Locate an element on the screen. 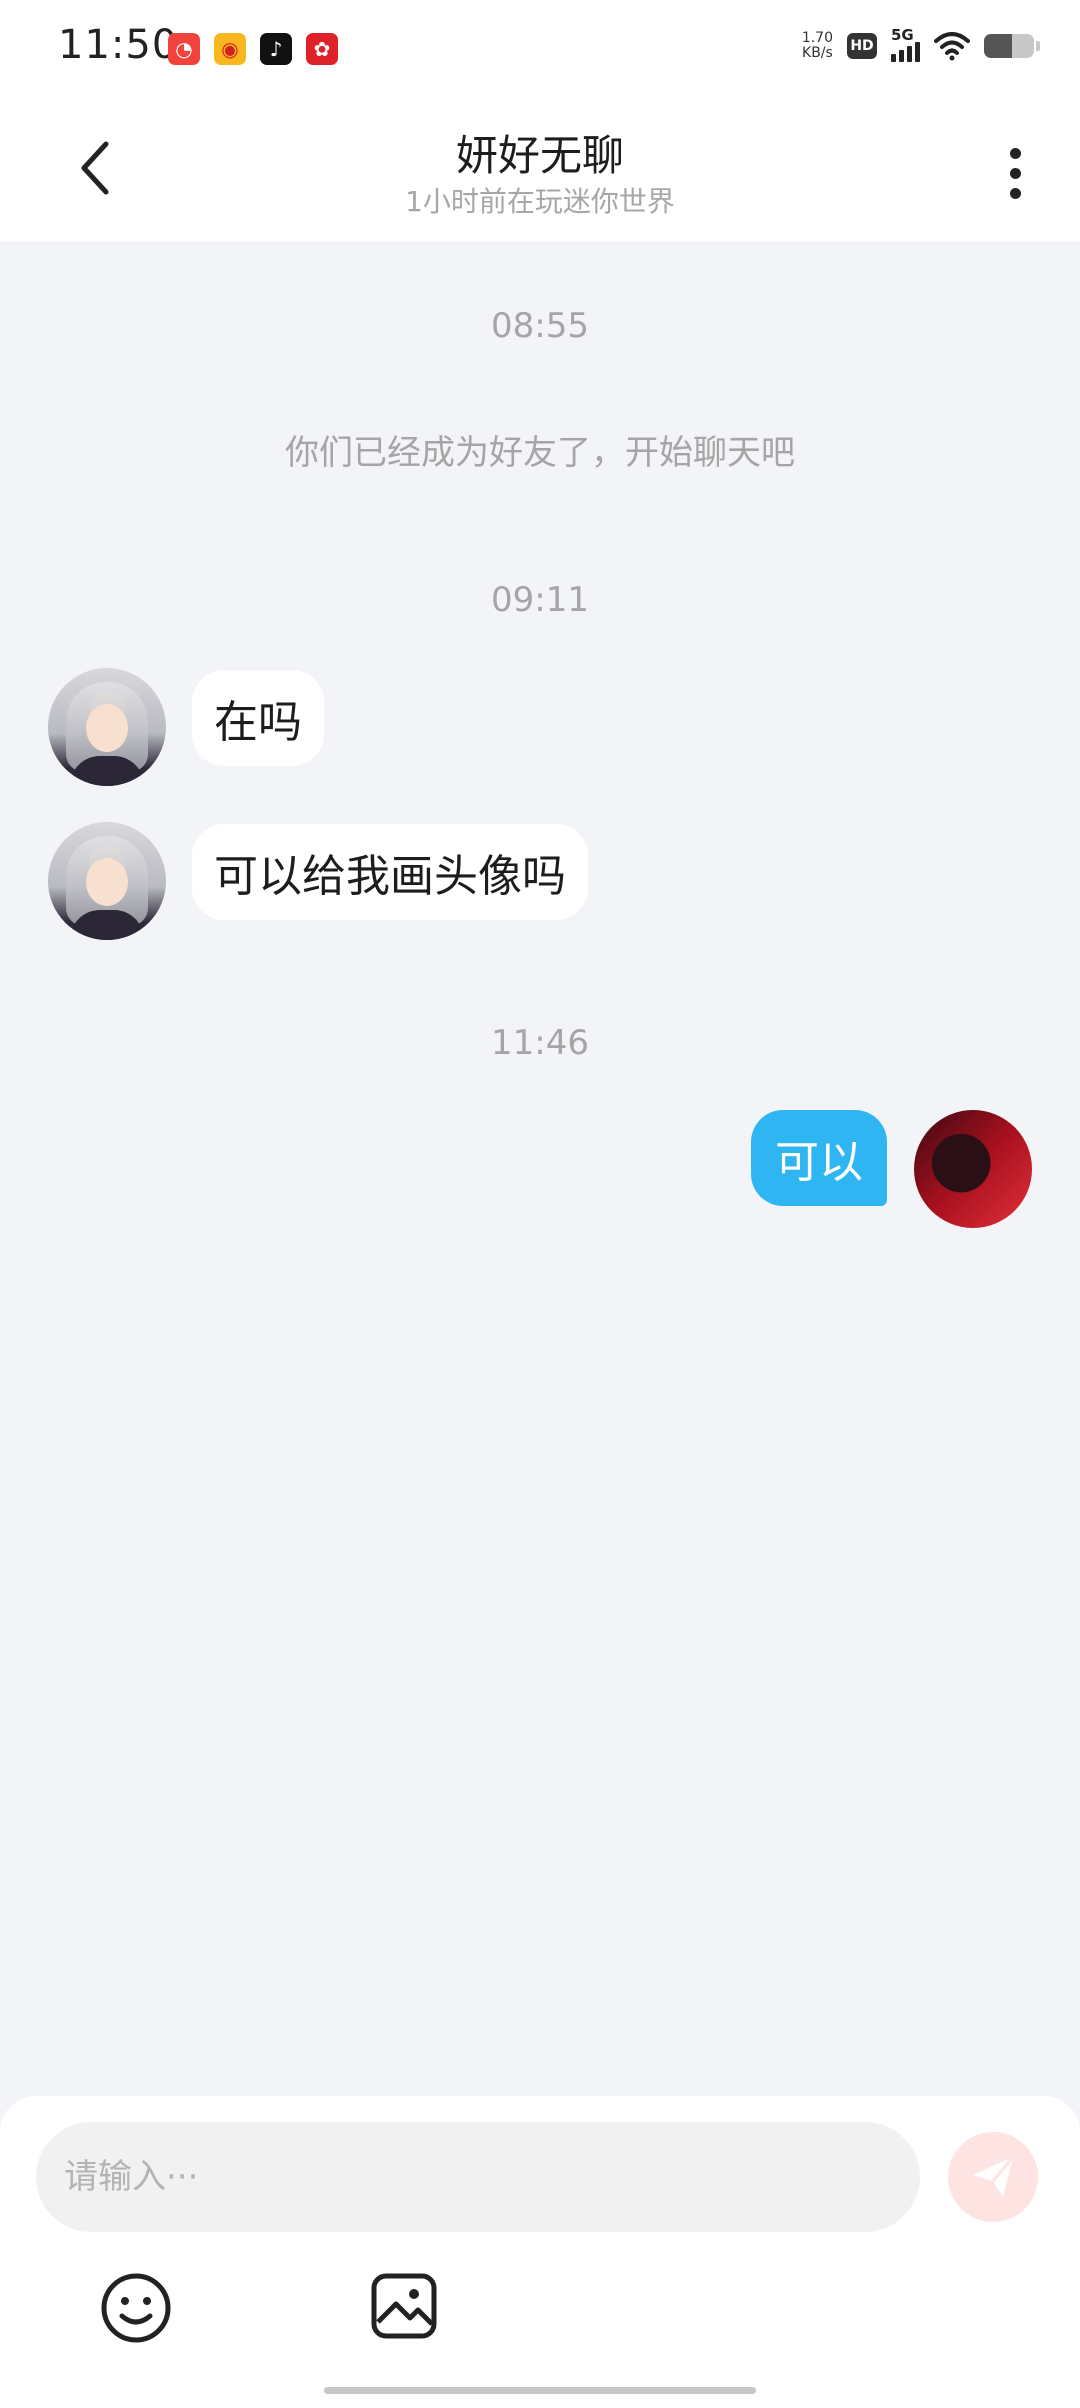 The image size is (1080, 2408). network-speed: 1.70 KB/s is located at coordinates (817, 46).